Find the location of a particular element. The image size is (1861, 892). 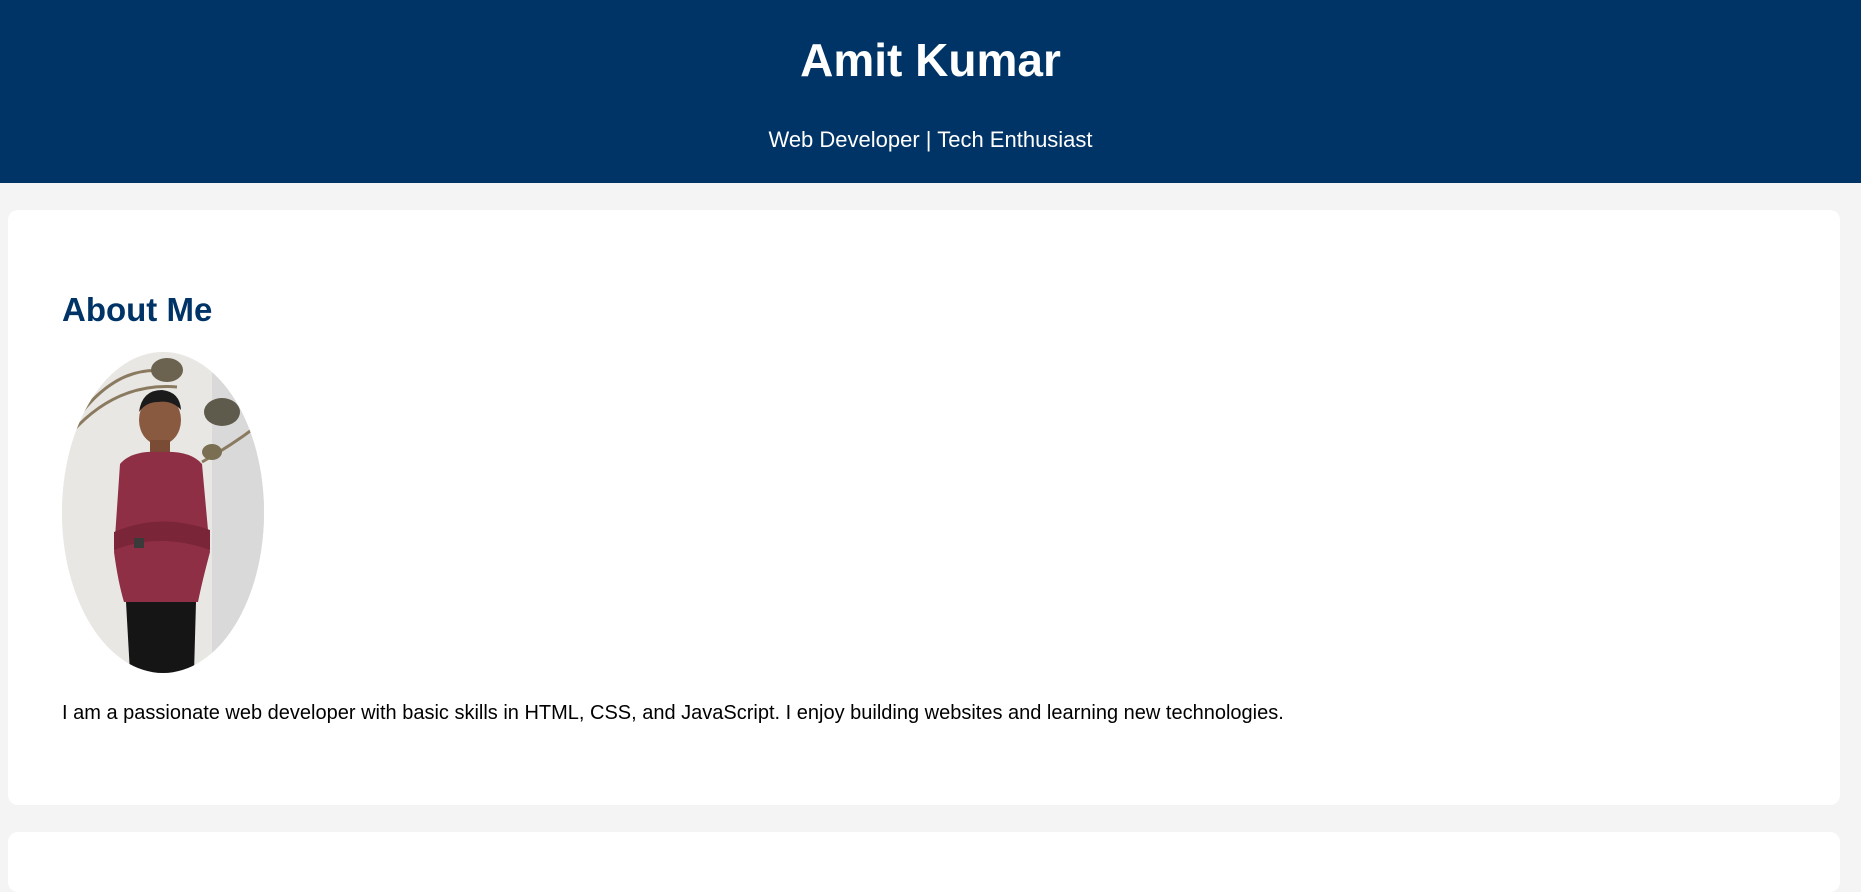

section-heading: About Me is located at coordinates (137, 309).